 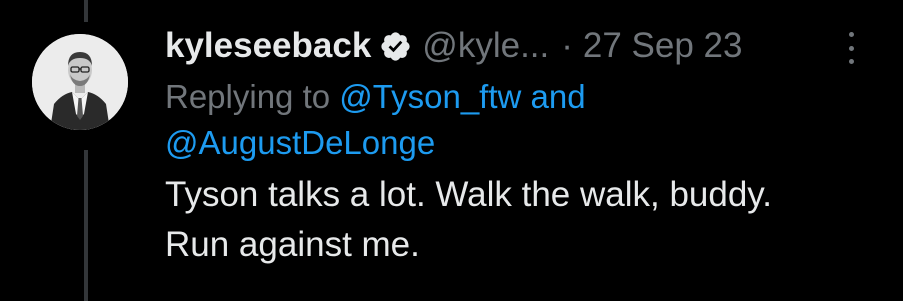 I want to click on tweet-text-line: Tyson talks a lot. Walk the walk, buddy., so click(x=468, y=194).